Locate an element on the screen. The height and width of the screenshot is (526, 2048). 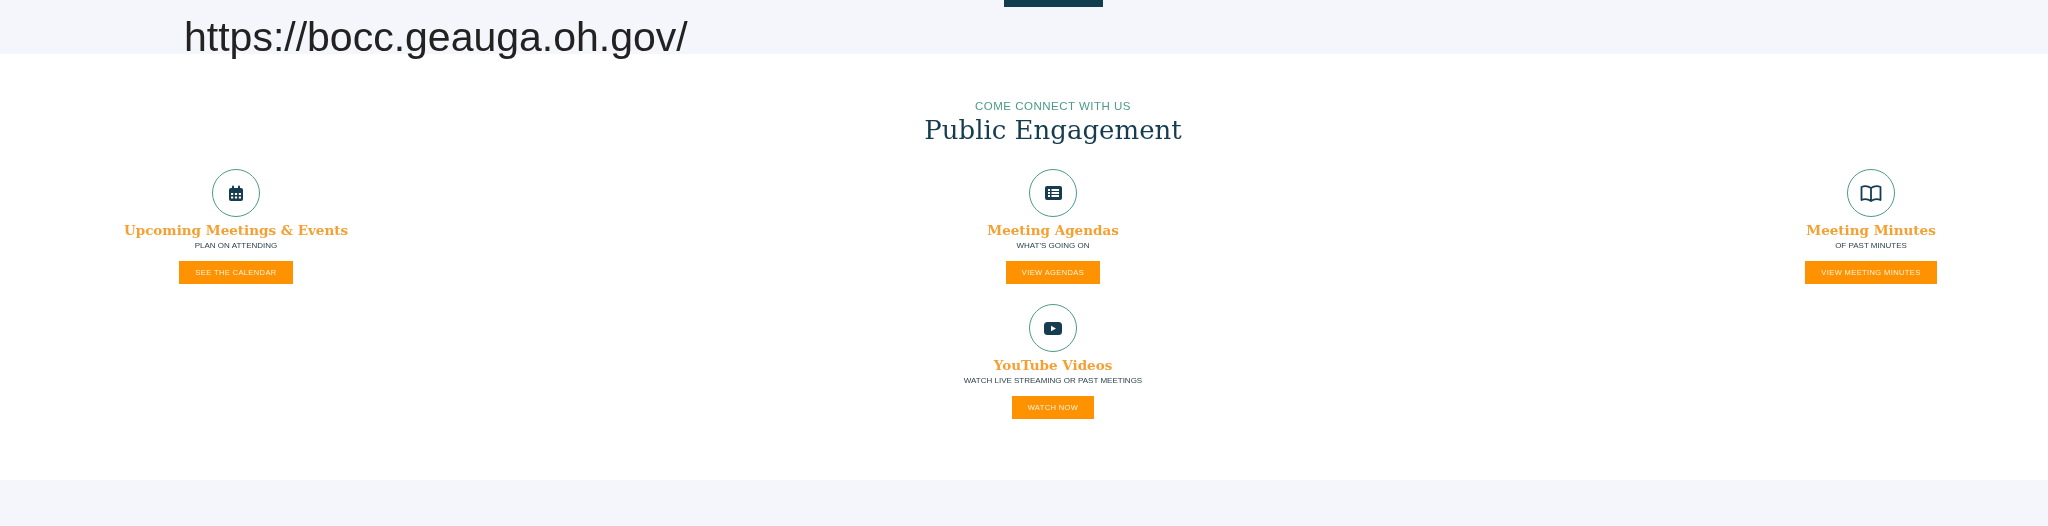
section-eyebrow: COME CONNECT WITH US is located at coordinates (1053, 106).